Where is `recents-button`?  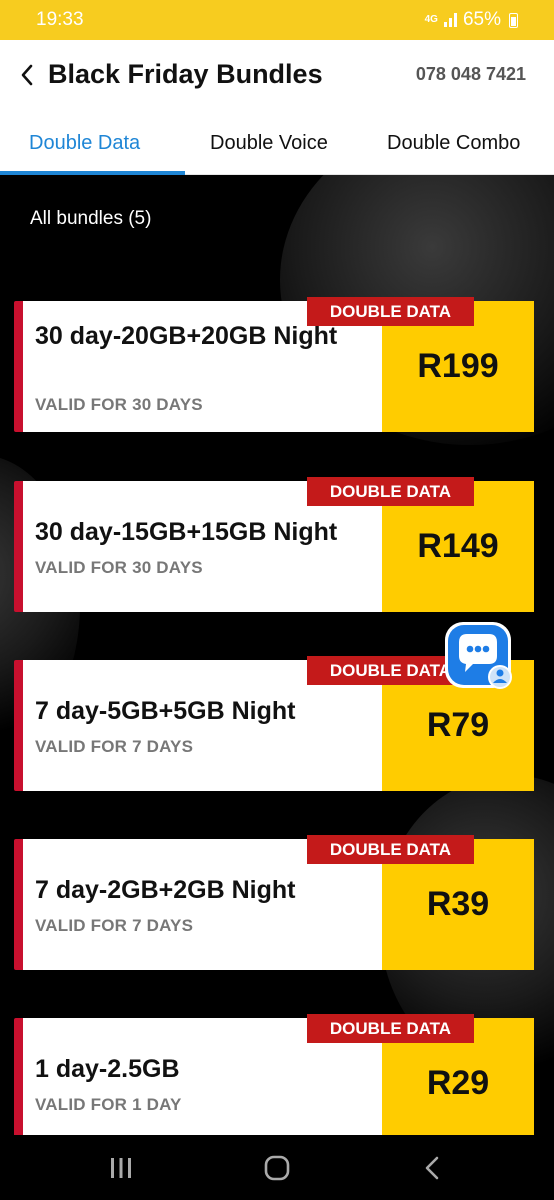
recents-button is located at coordinates (121, 1168).